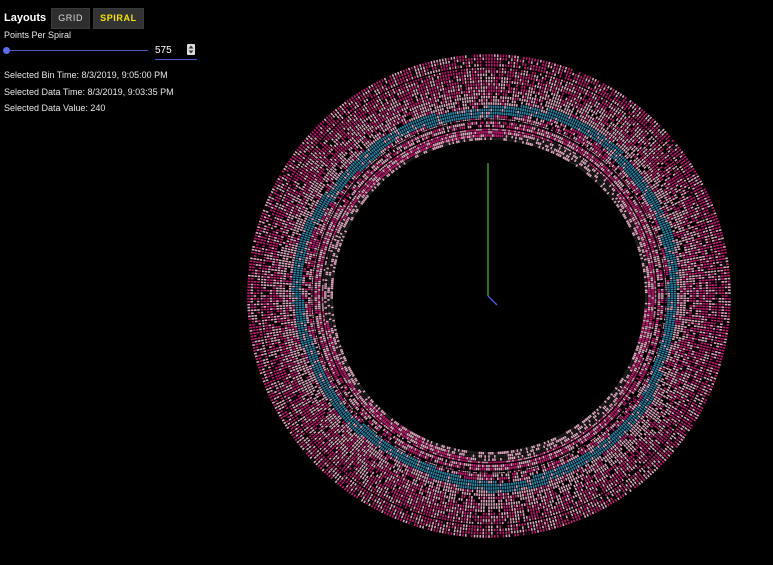 This screenshot has width=773, height=565. Describe the element at coordinates (492, 300) in the screenshot. I see `z-axis-line` at that location.